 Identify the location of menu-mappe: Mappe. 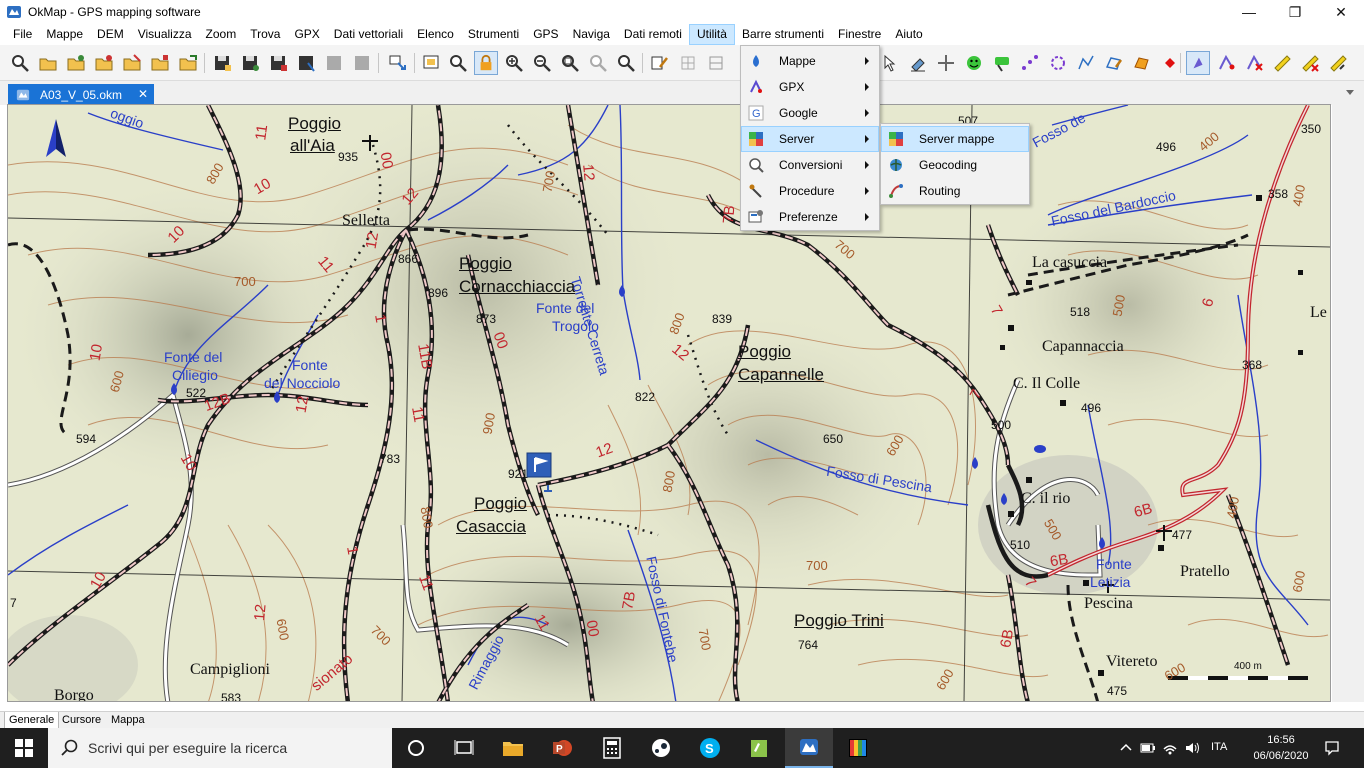
(64, 34).